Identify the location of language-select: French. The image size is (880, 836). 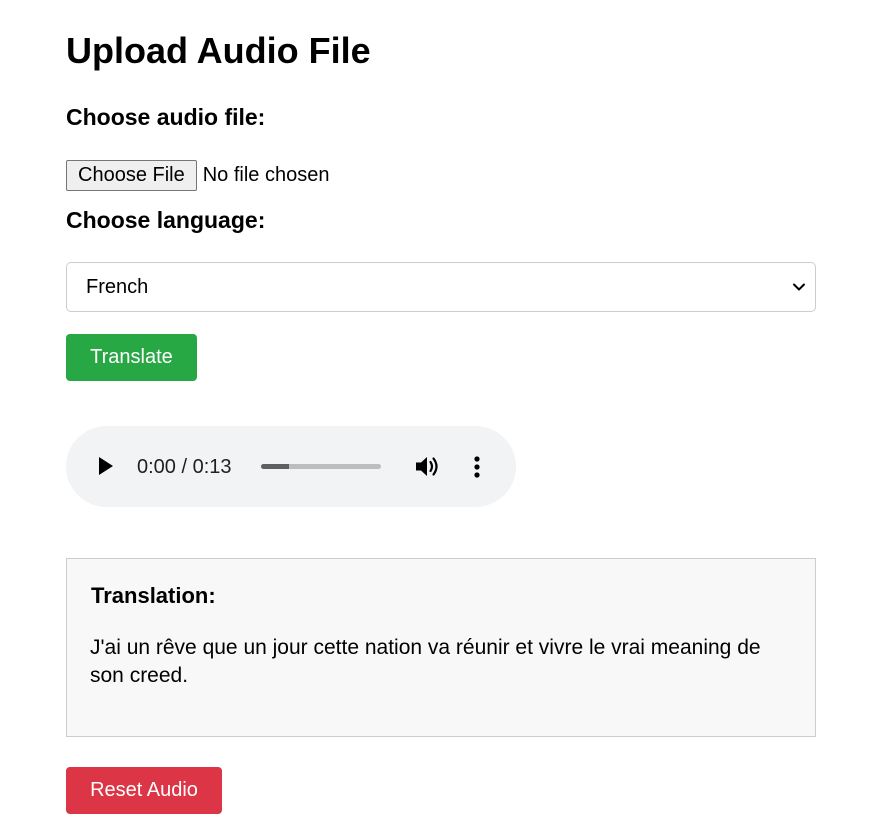
(441, 287).